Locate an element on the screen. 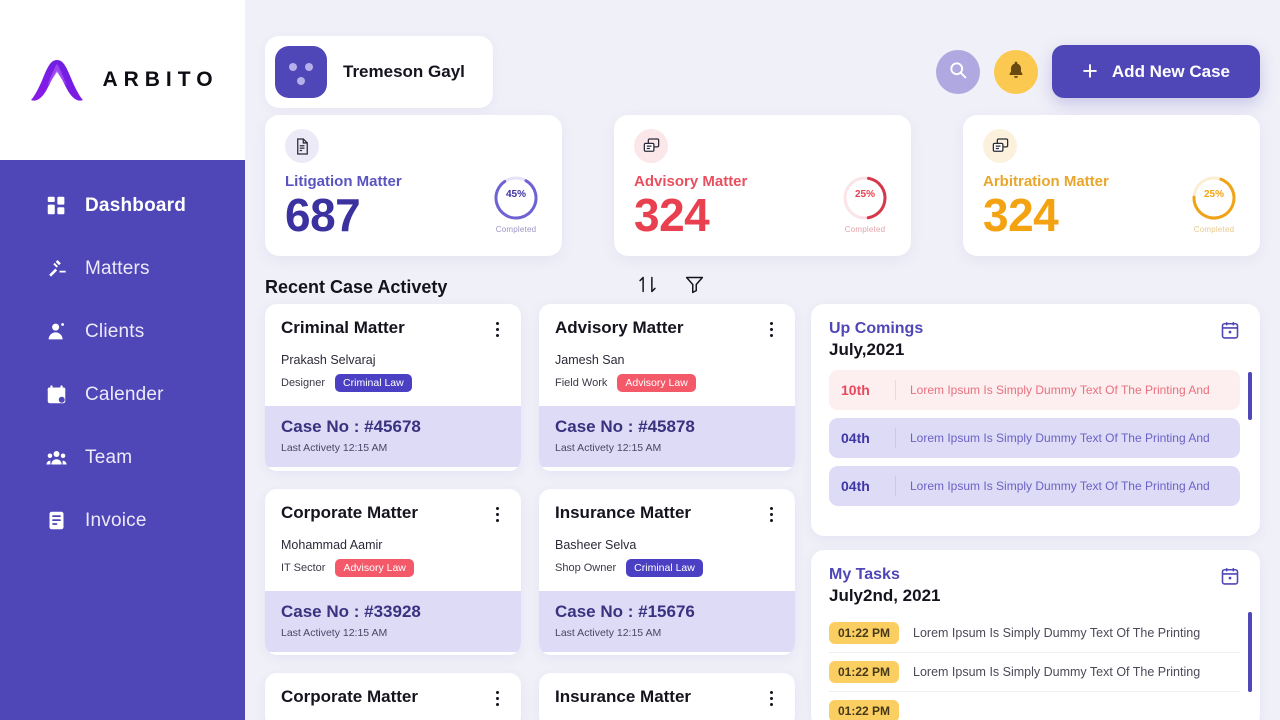 The width and height of the screenshot is (1280, 720). gavel-icon is located at coordinates (56, 269).